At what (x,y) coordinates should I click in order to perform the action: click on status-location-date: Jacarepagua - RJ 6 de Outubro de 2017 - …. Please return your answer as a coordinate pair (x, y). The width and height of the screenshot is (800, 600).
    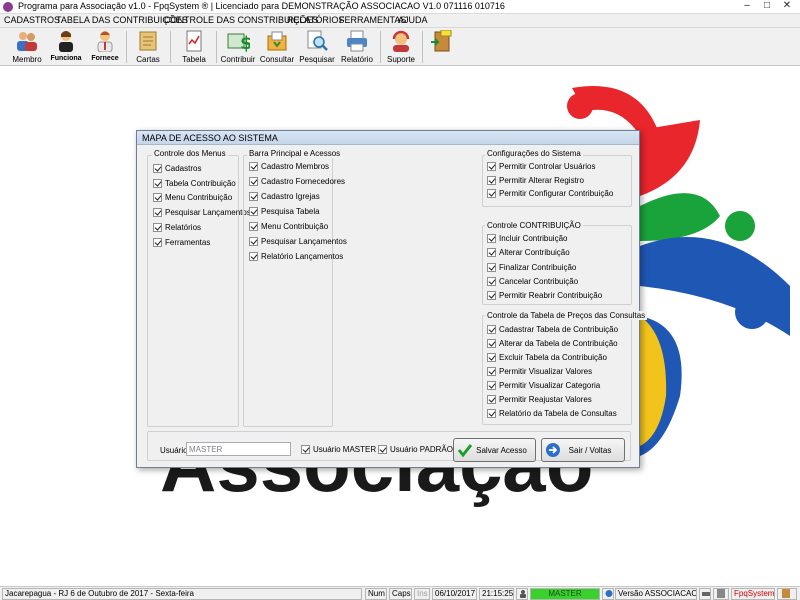
    Looking at the image, I should click on (182, 594).